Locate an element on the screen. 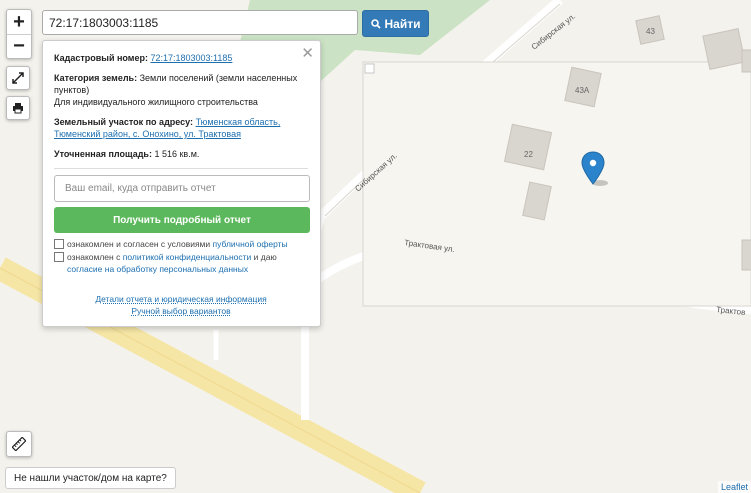 Image resolution: width=751 pixels, height=493 pixels. printer-icon is located at coordinates (18, 108).